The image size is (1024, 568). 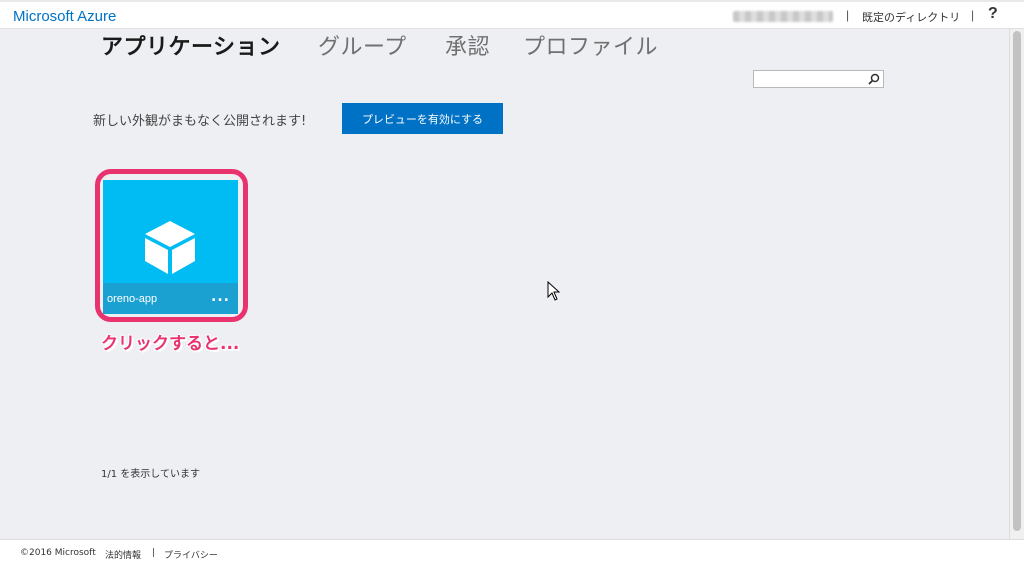 What do you see at coordinates (911, 17) in the screenshot?
I see `directory-link: 既定のディレクトリ` at bounding box center [911, 17].